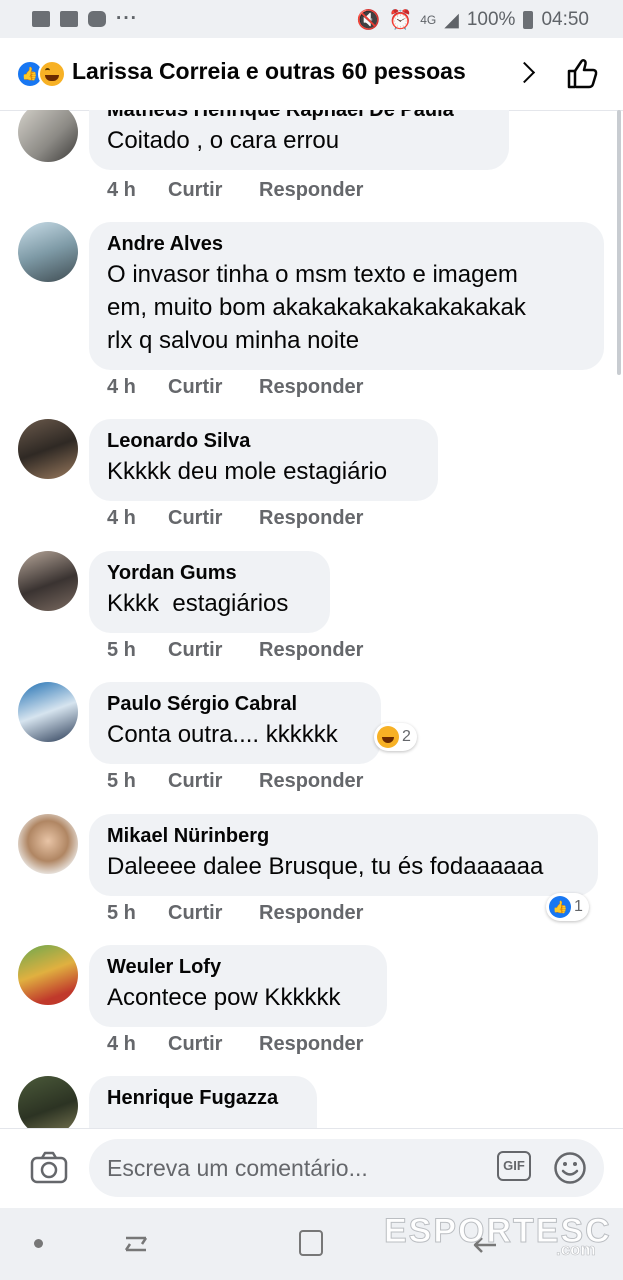  What do you see at coordinates (203, 1098) in the screenshot?
I see `author-name: Henrique Fugazza` at bounding box center [203, 1098].